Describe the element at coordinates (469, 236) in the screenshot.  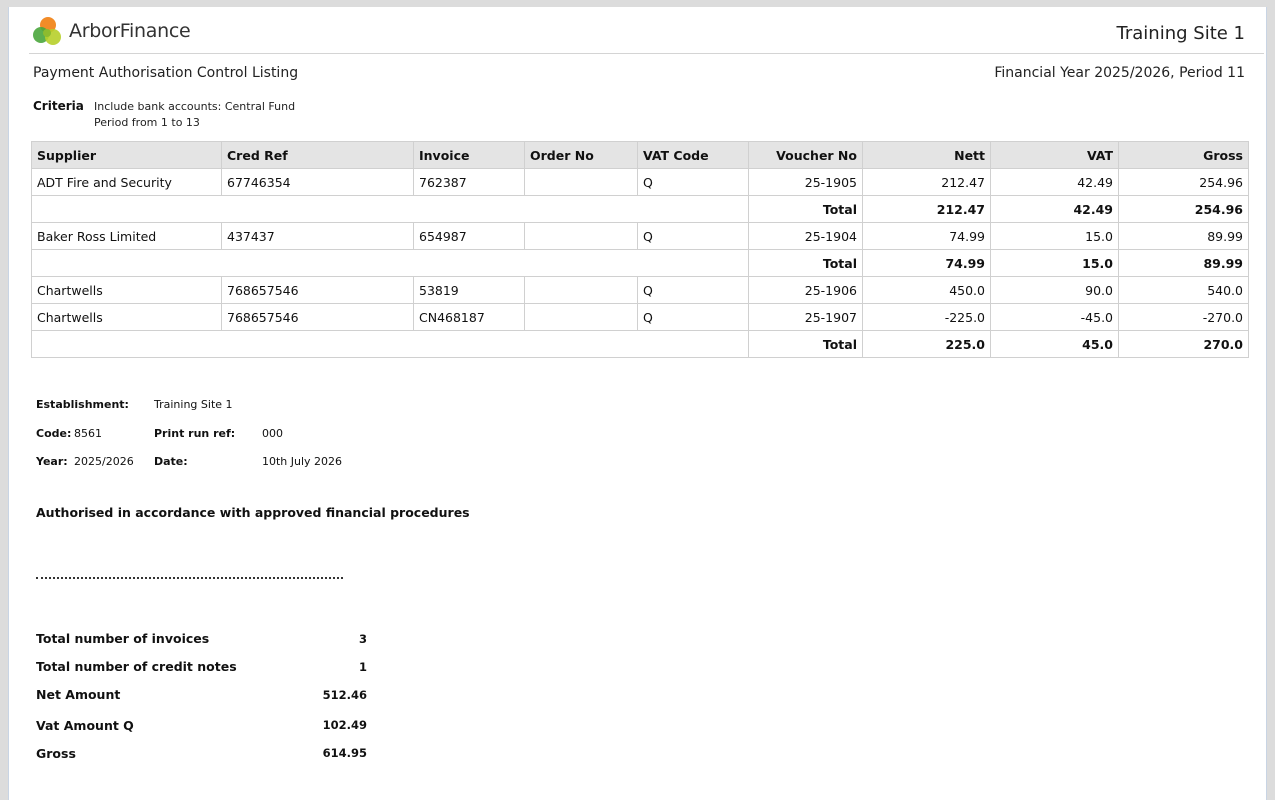
I see `cell-invoice: 654987` at that location.